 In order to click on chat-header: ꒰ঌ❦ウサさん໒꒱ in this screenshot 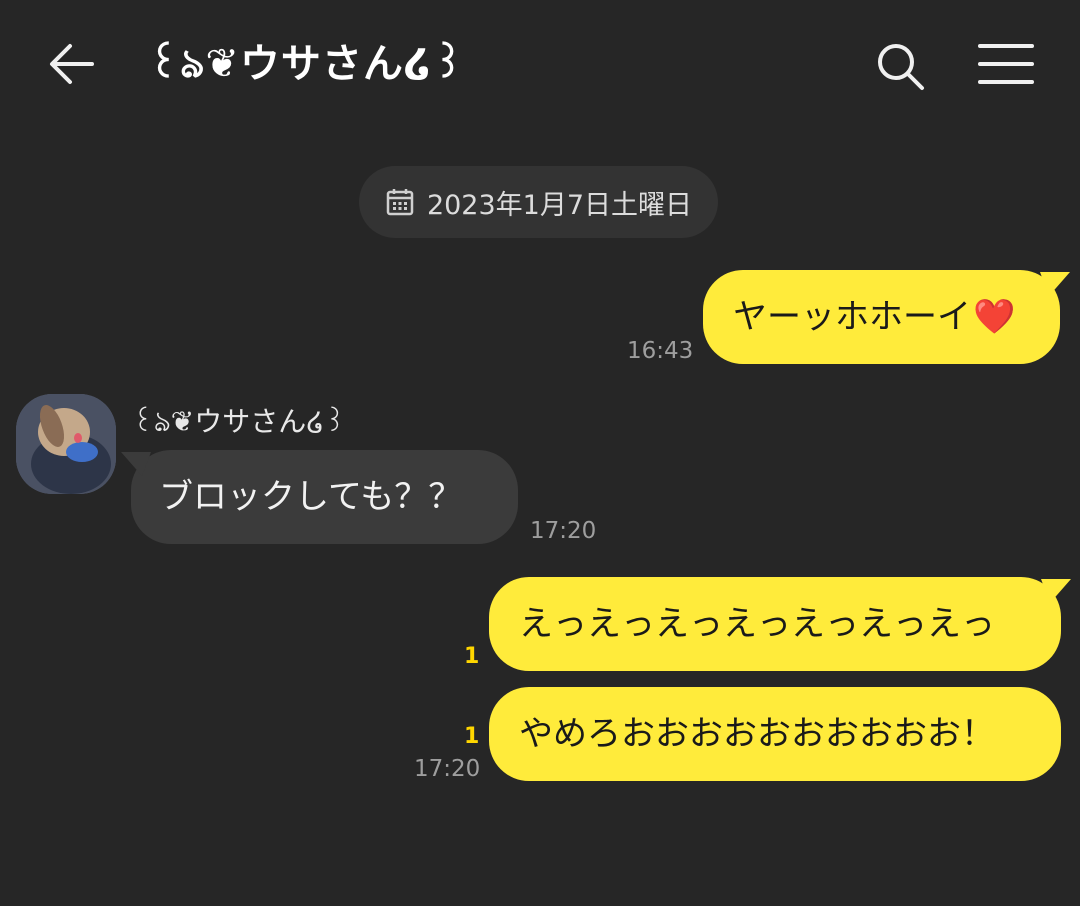, I will do `click(540, 65)`.